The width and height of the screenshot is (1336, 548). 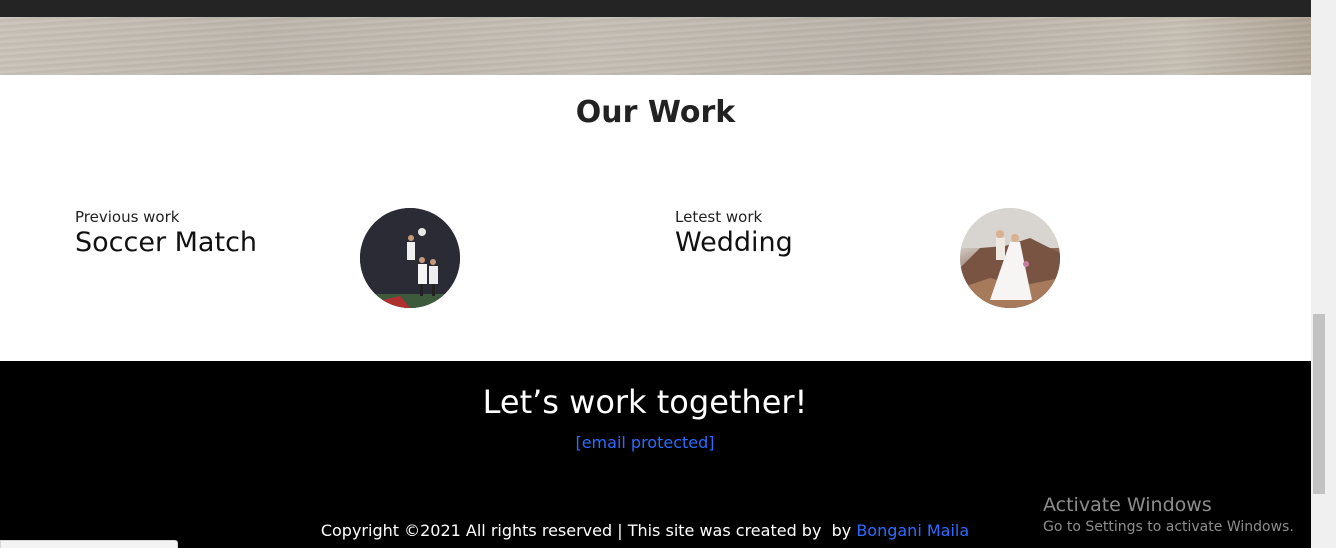 I want to click on wedding-photo-thumbnail, so click(x=1010, y=258).